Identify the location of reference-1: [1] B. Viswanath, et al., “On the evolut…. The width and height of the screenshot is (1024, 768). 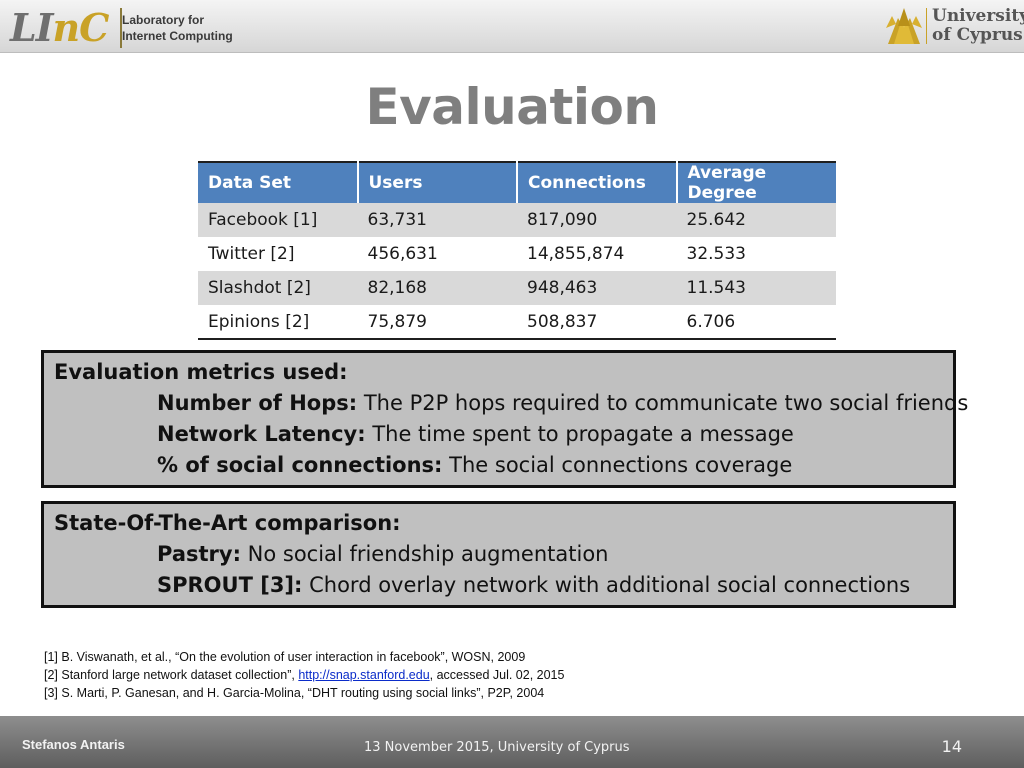
(285, 657).